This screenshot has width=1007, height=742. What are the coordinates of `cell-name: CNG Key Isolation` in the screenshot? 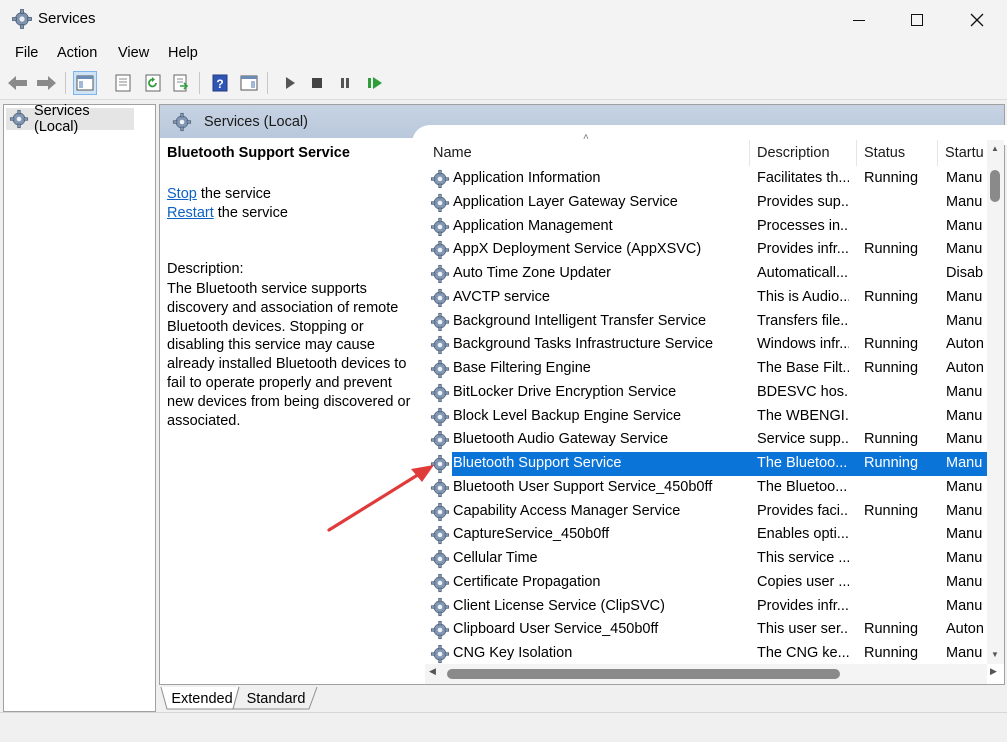 It's located at (513, 653).